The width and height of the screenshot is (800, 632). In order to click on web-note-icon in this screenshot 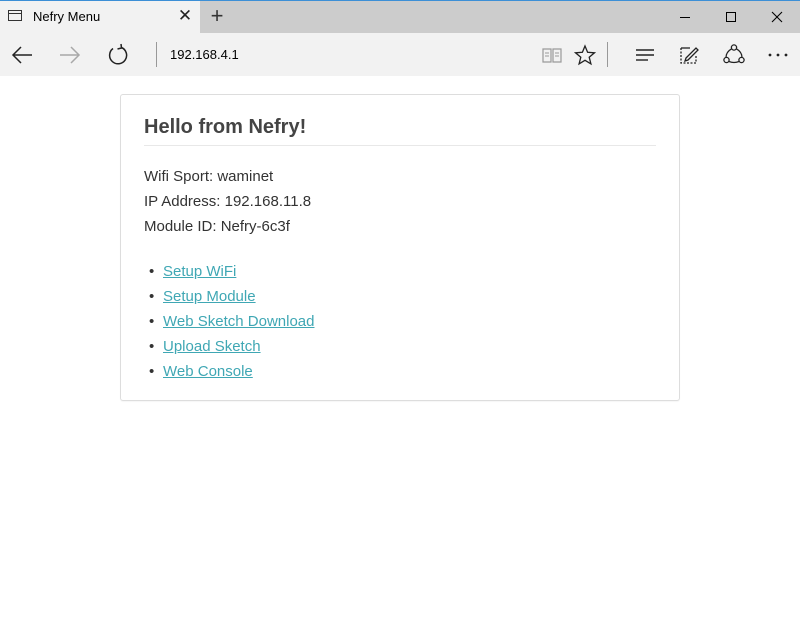, I will do `click(689, 55)`.